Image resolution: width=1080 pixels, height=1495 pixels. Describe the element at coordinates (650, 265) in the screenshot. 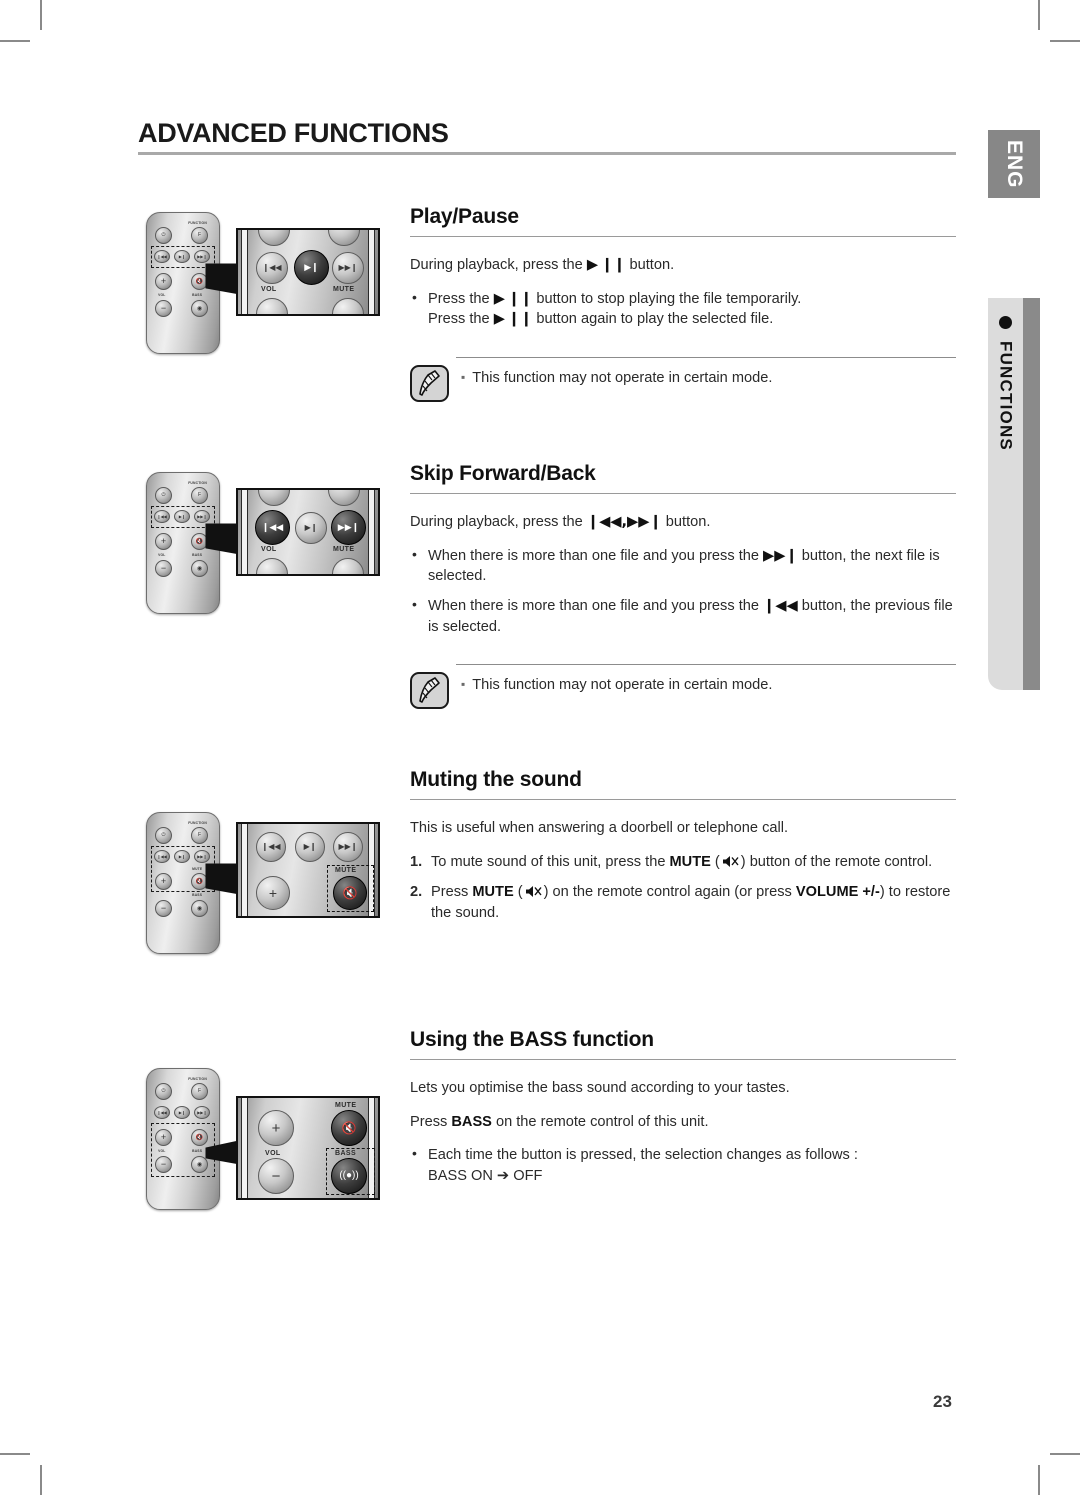

I see `intro-text-post: button.` at that location.